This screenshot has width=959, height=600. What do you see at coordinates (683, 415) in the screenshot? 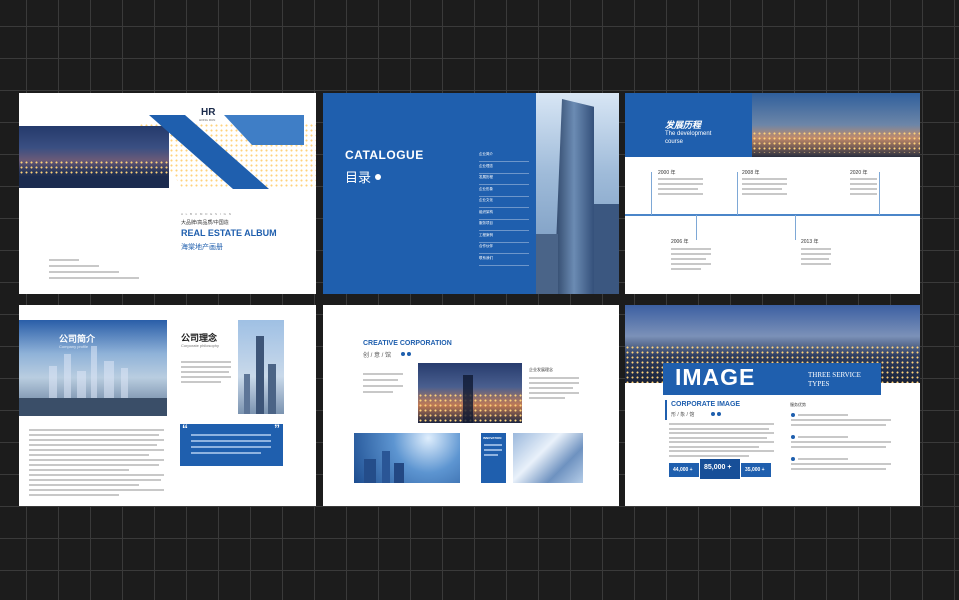
I see `corporate-image-cn: 形 / 象 / 馆` at bounding box center [683, 415].